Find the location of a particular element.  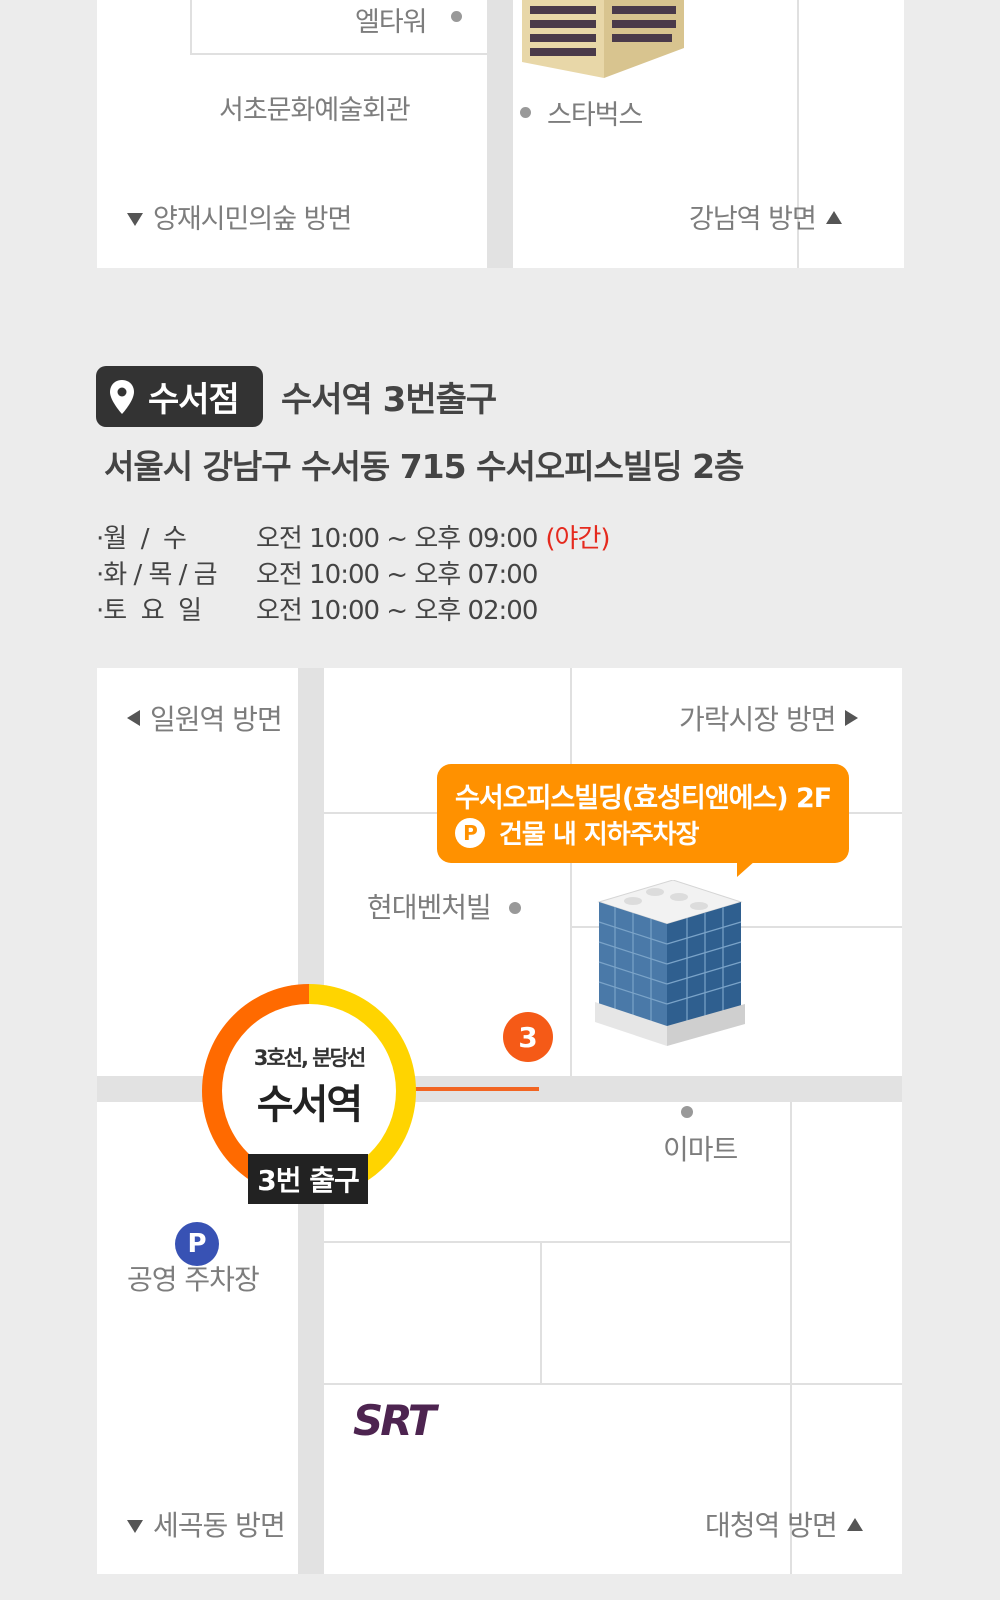

srt-logo: SRT is located at coordinates (394, 1420).